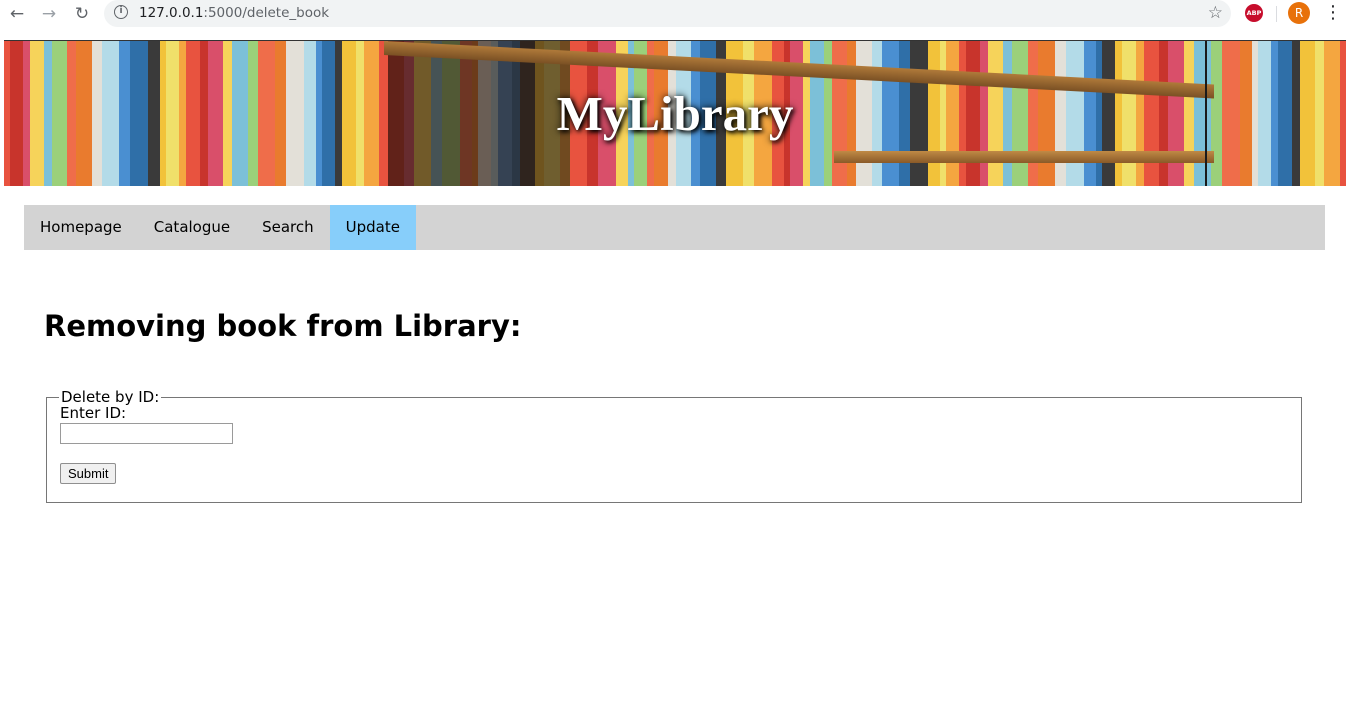 The image size is (1346, 710). I want to click on info-icon: i, so click(121, 12).